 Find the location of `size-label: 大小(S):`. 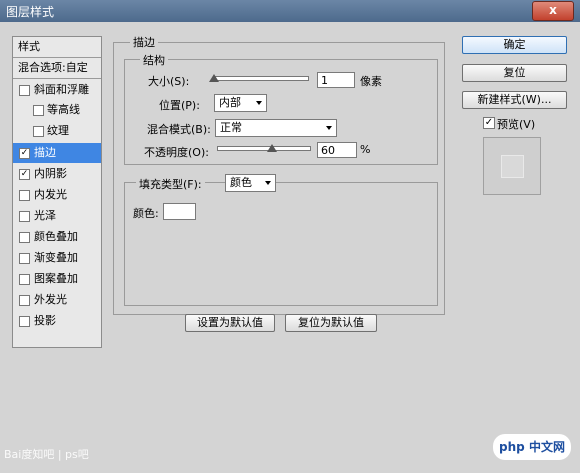

size-label: 大小(S): is located at coordinates (169, 81).